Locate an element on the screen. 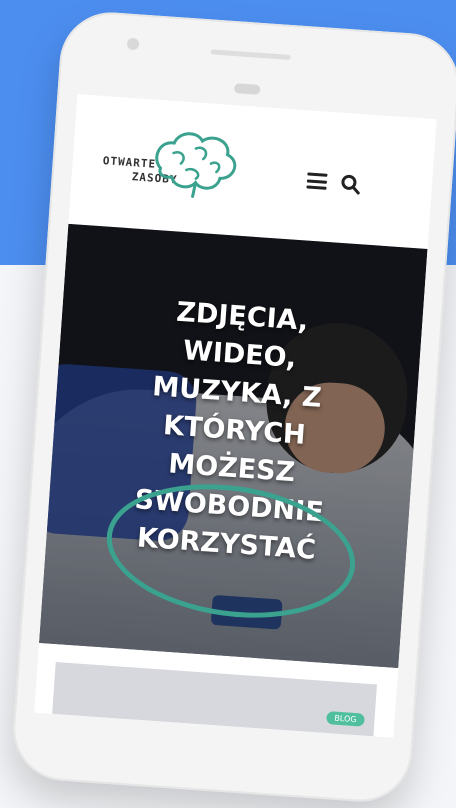  brain-icon is located at coordinates (196, 165).